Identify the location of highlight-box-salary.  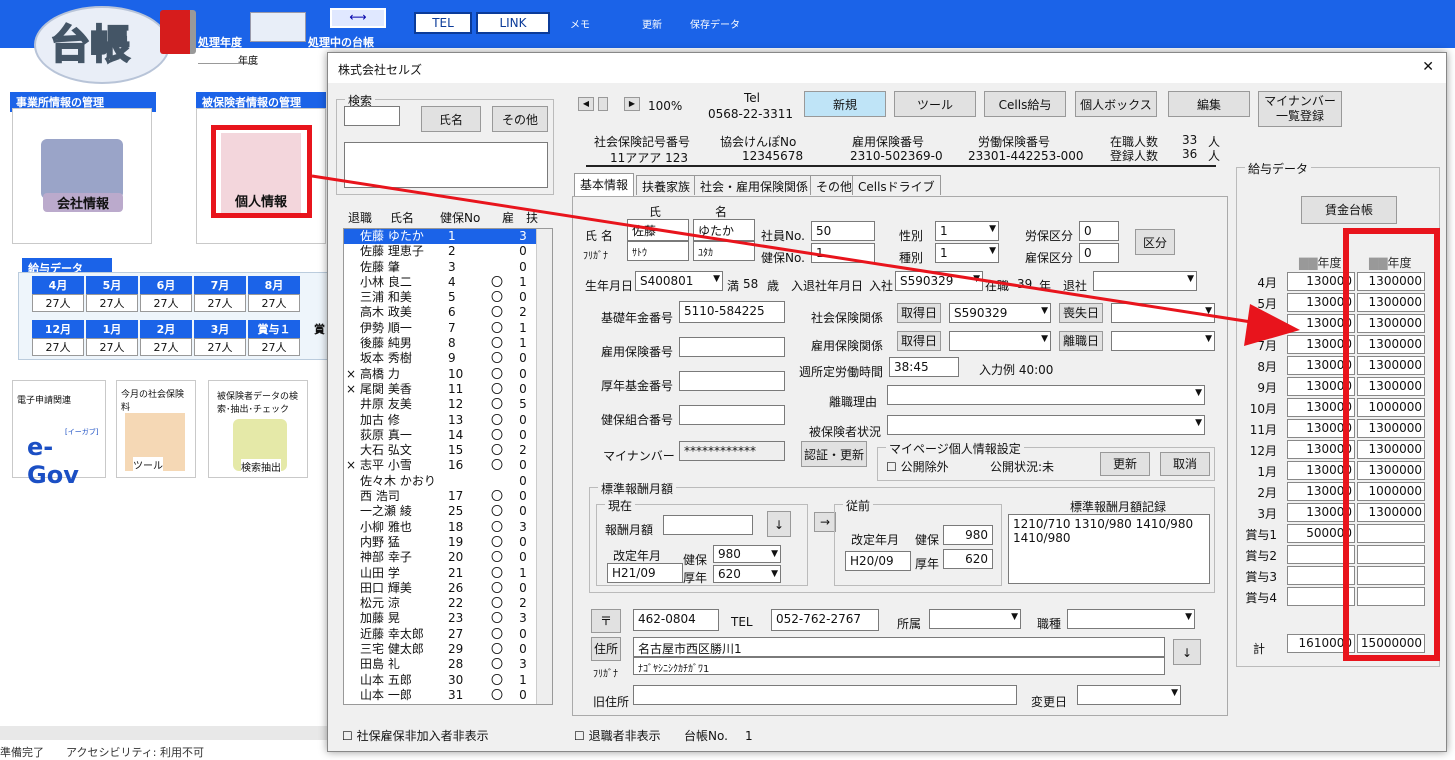
(1391, 444).